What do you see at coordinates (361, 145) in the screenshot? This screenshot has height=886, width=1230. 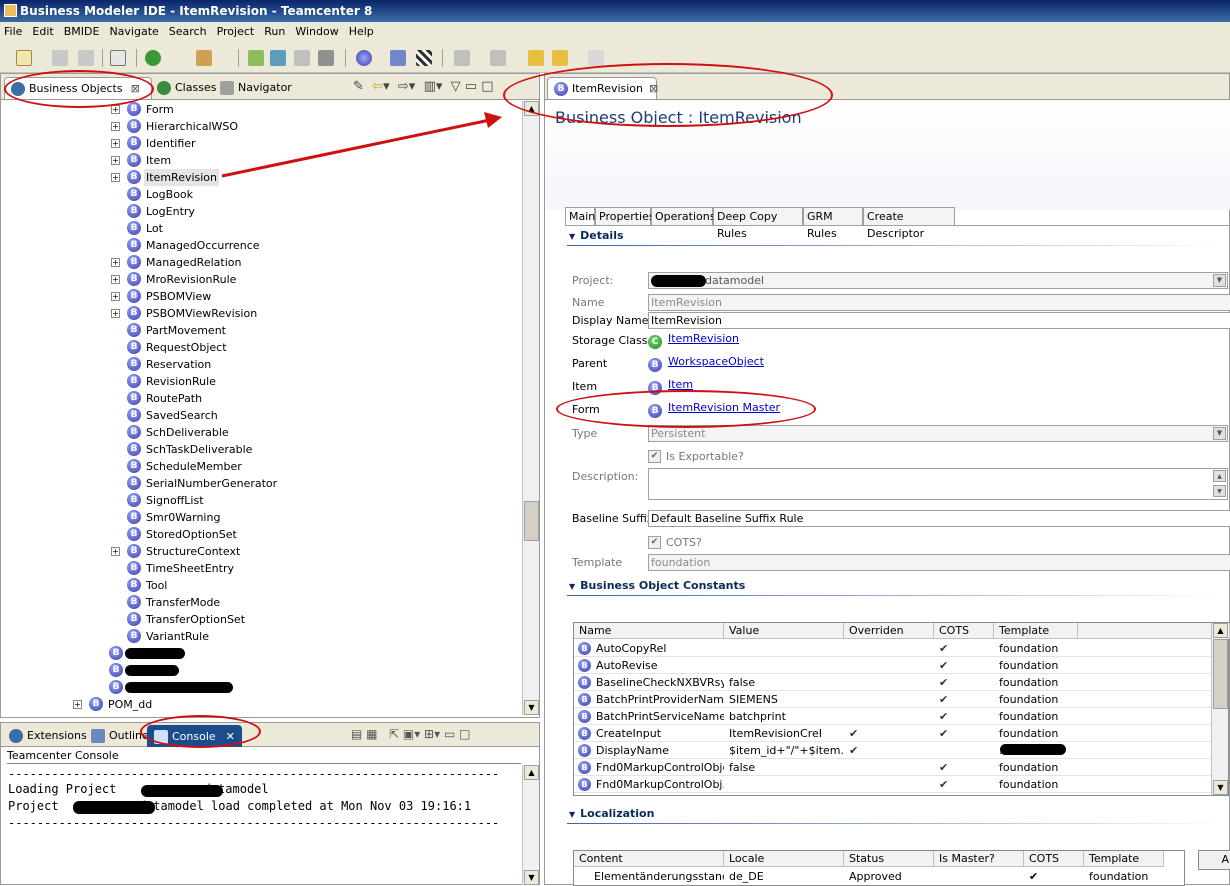 I see `annotation-arrow` at bounding box center [361, 145].